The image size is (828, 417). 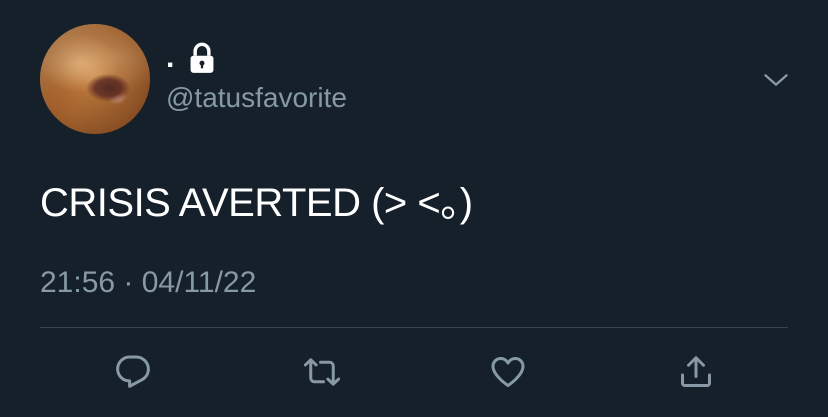 I want to click on reply-button, so click(x=133, y=372).